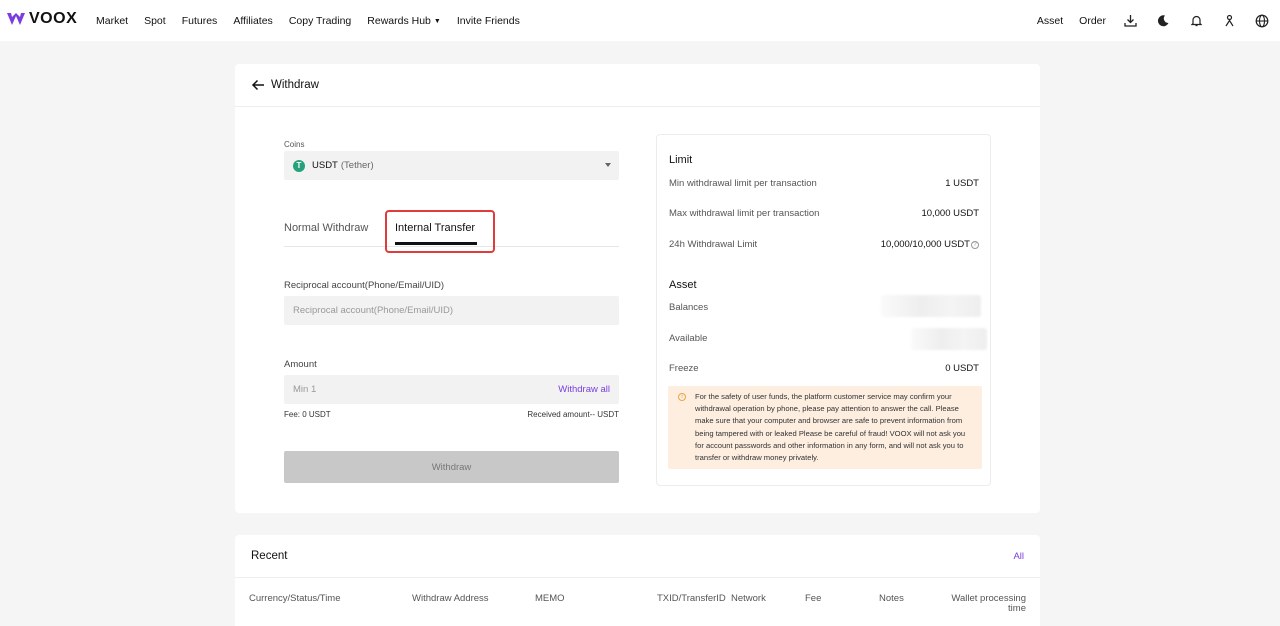 This screenshot has height=626, width=1280. Describe the element at coordinates (1092, 21) in the screenshot. I see `nav-order: Order` at that location.